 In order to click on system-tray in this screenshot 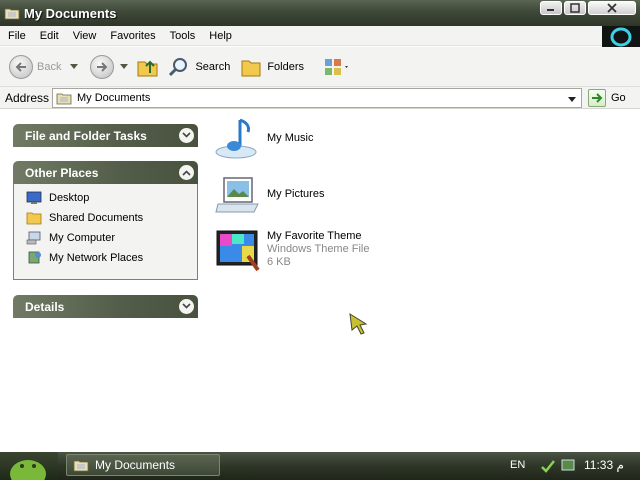, I will do `click(558, 465)`.